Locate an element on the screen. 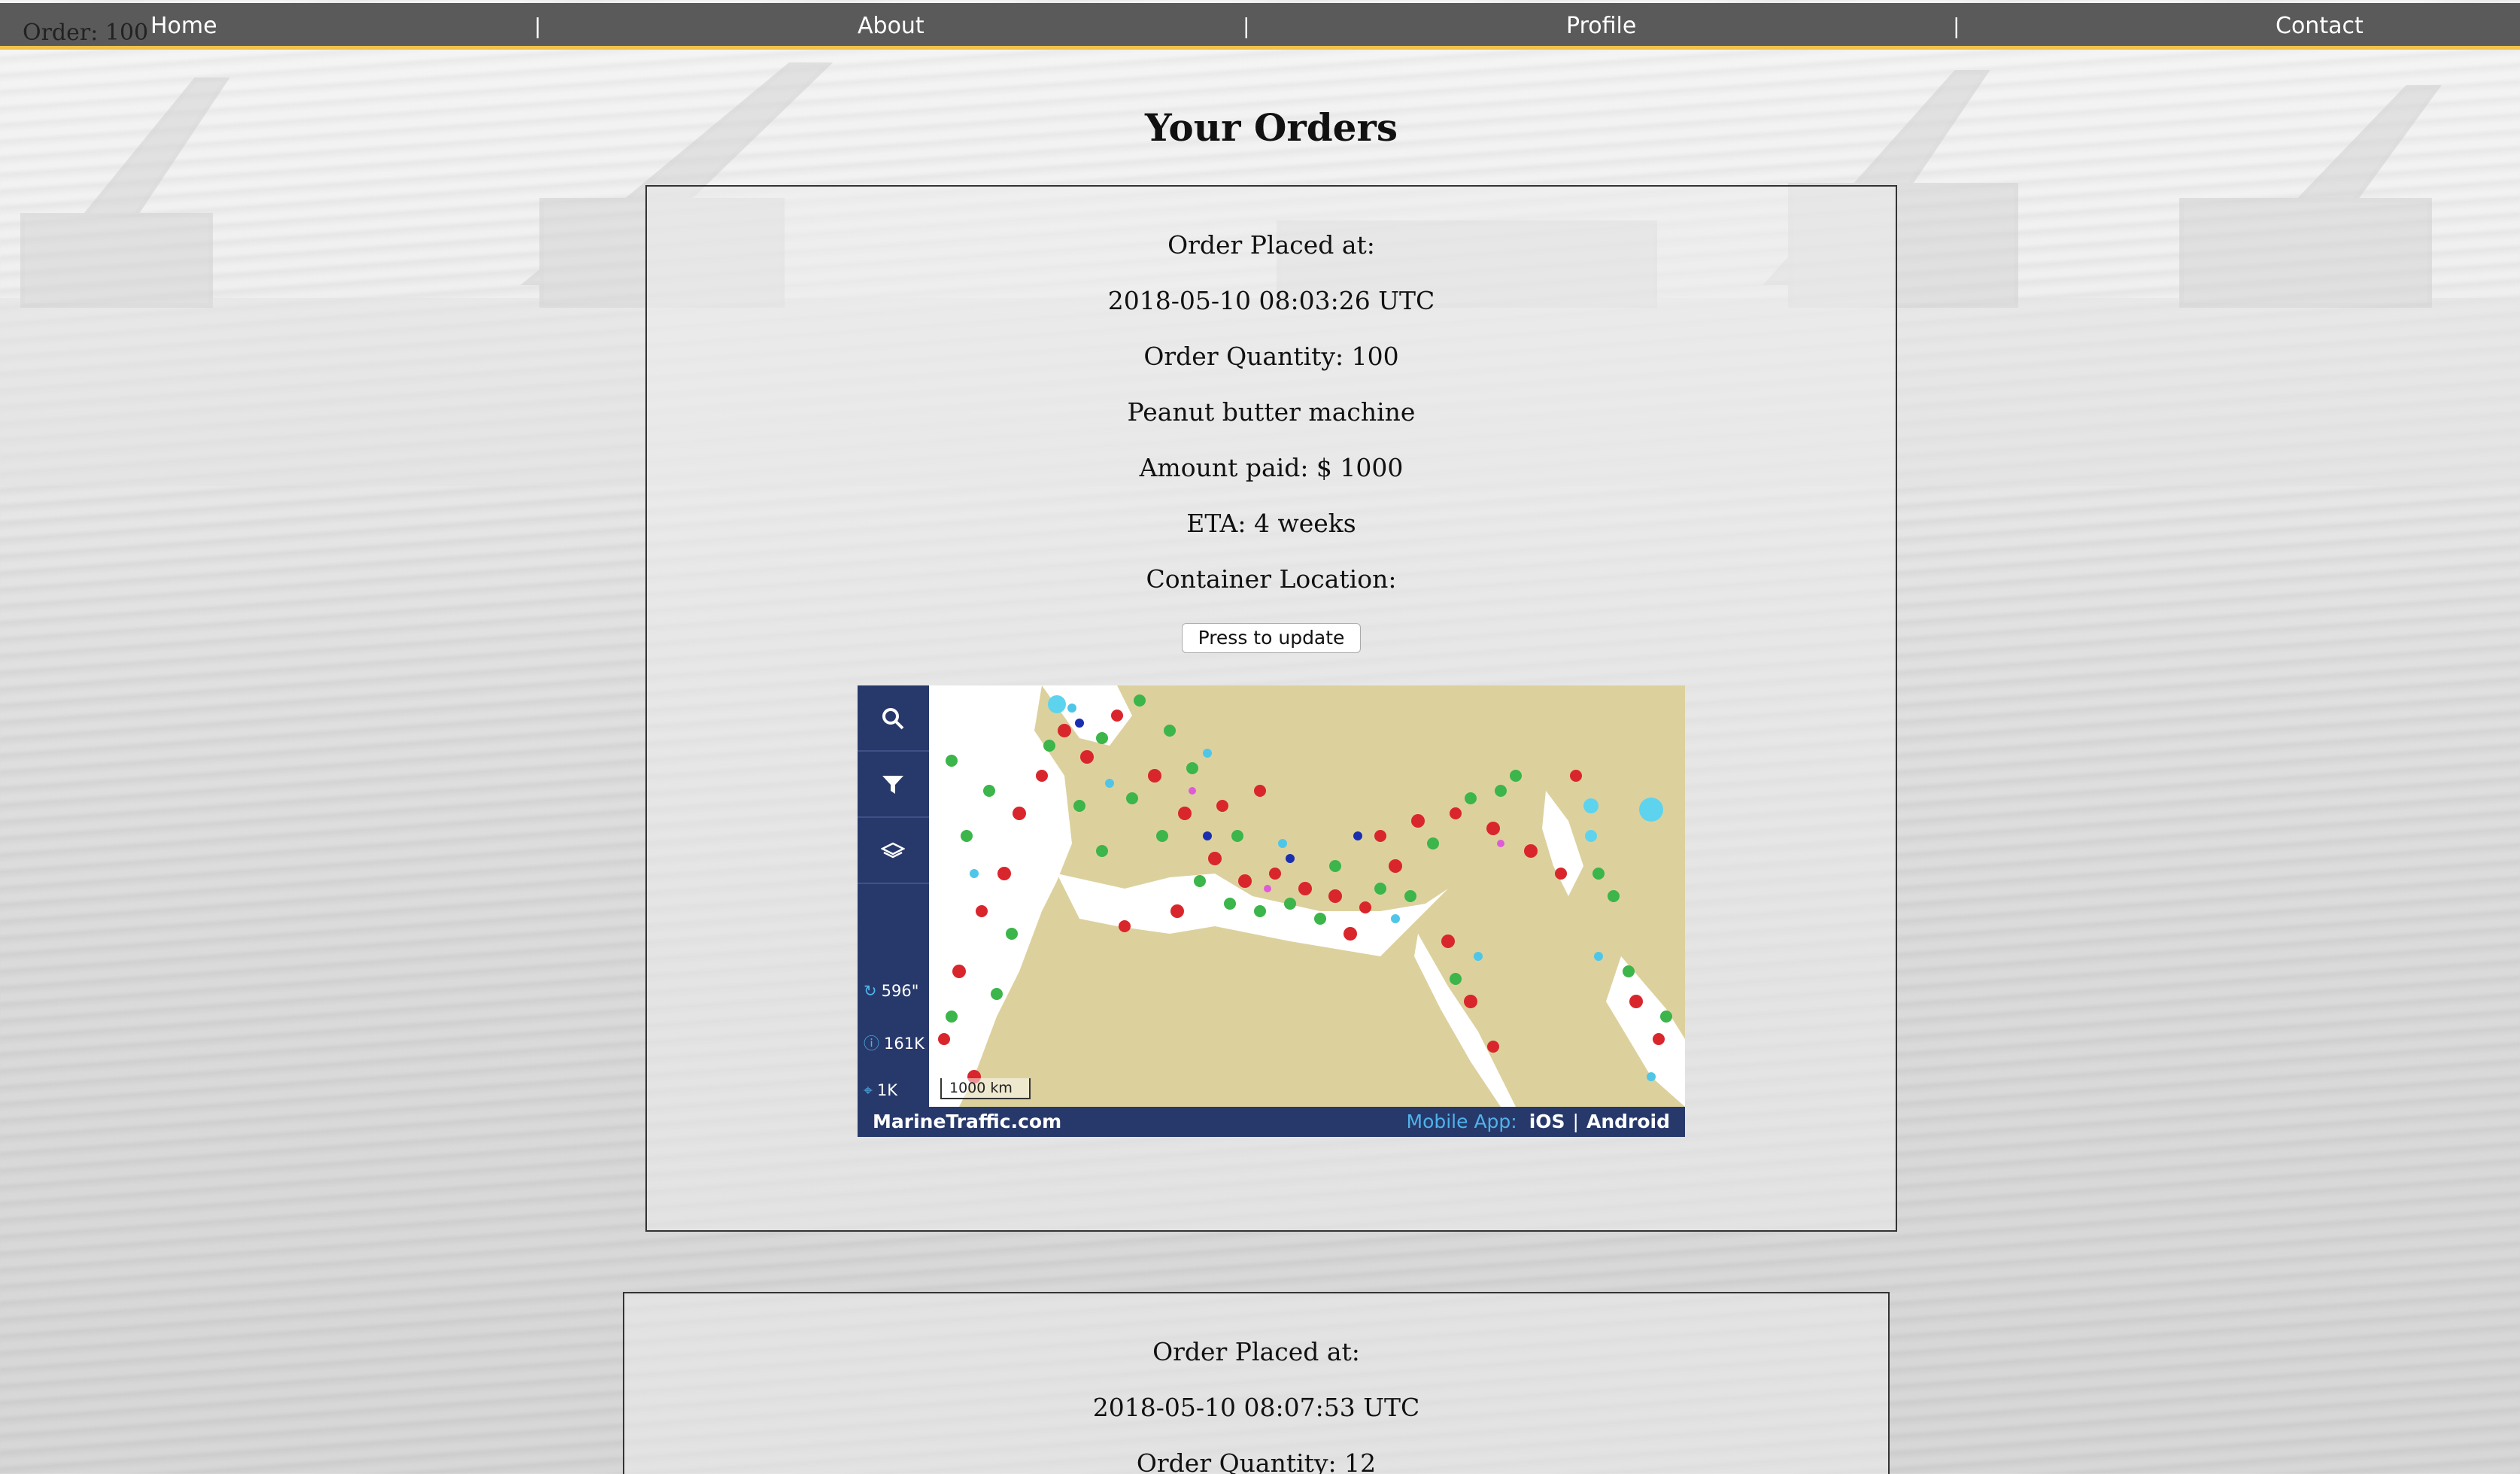  map-search-button is located at coordinates (893, 718).